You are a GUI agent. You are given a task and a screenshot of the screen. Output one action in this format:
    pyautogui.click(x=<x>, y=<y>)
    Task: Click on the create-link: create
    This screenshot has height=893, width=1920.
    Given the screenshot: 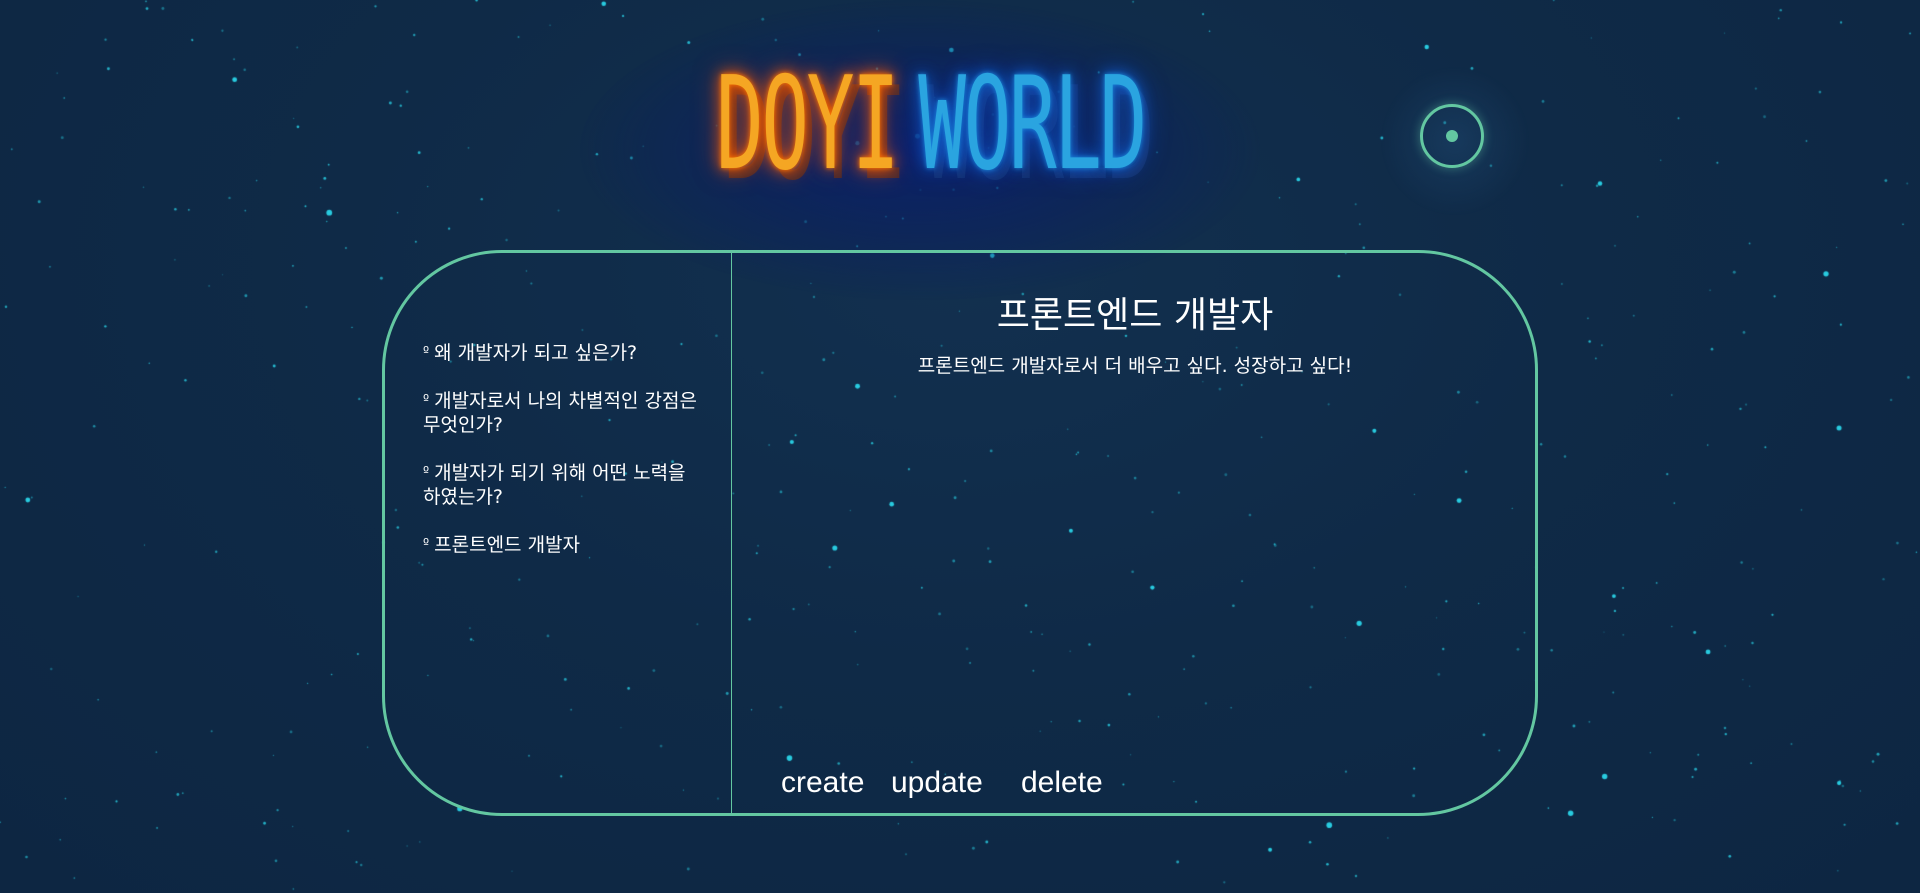 What is the action you would take?
    pyautogui.click(x=822, y=783)
    